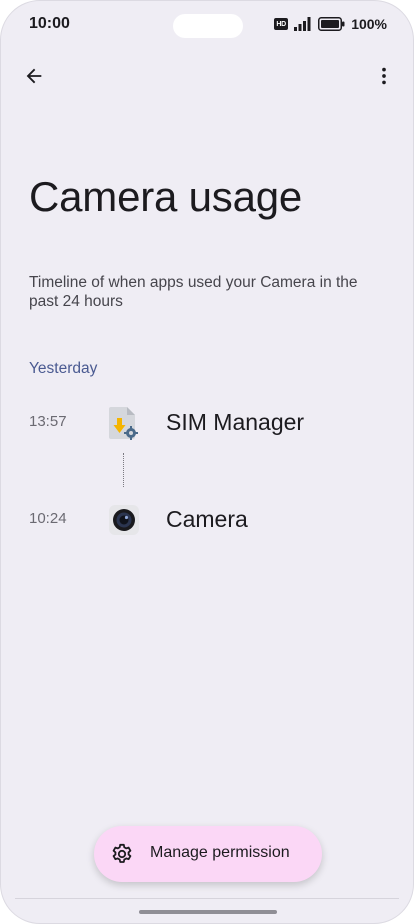 This screenshot has height=924, width=414. I want to click on timeline-entry: 10:24 Camera, so click(207, 520).